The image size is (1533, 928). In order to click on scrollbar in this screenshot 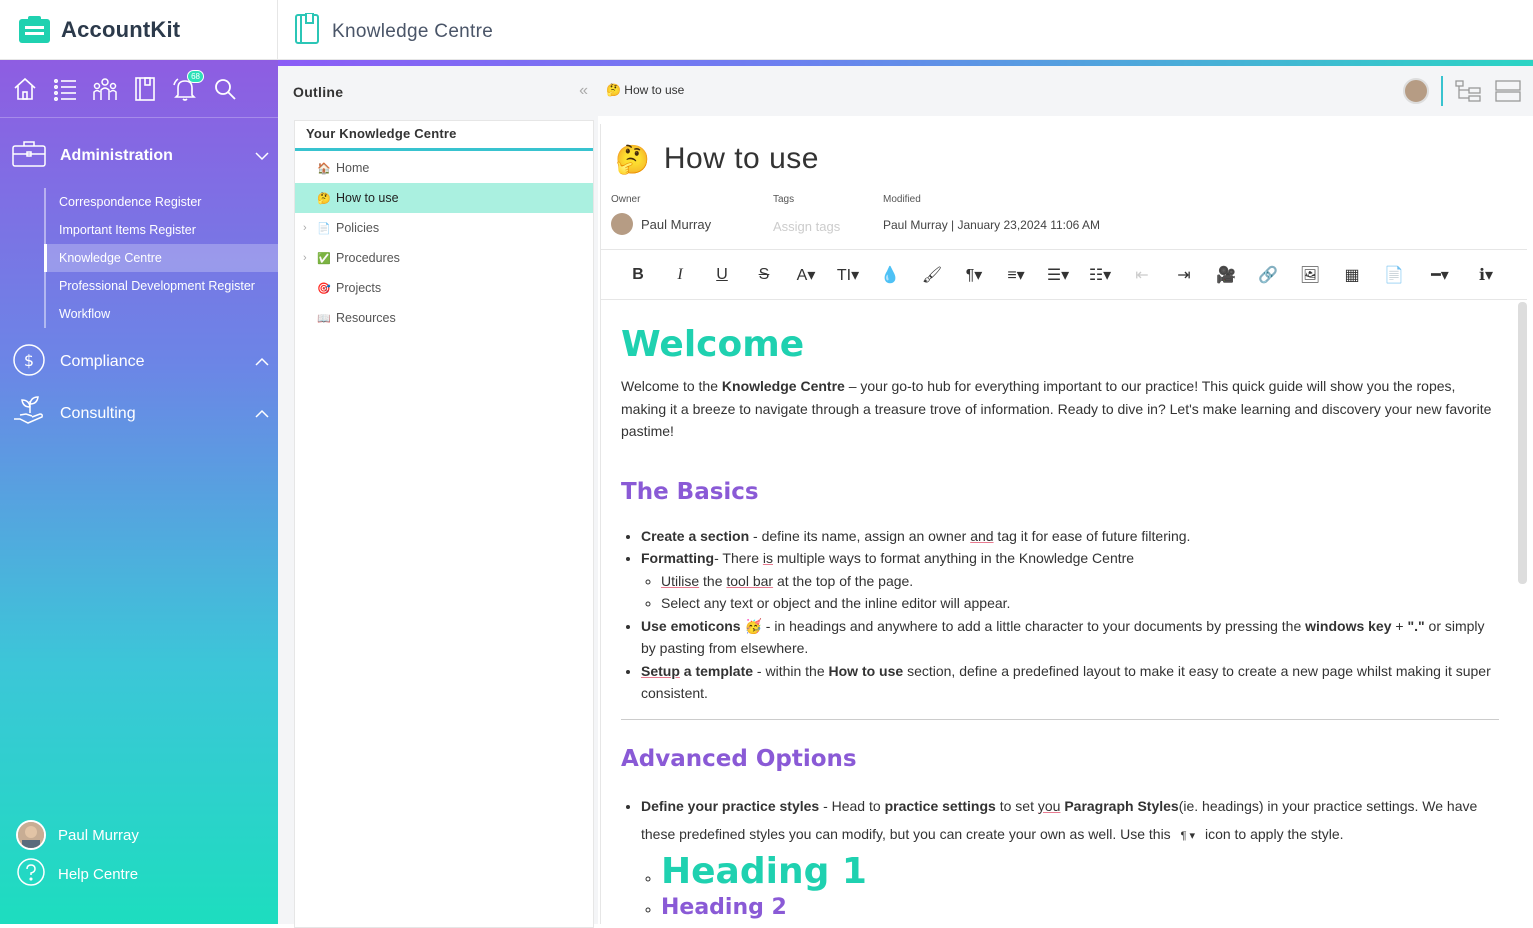, I will do `click(1522, 443)`.